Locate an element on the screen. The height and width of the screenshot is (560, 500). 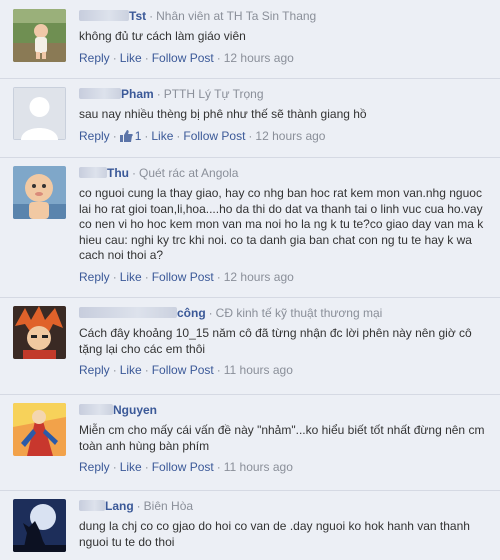
child-photo-icon is located at coordinates (39, 35).